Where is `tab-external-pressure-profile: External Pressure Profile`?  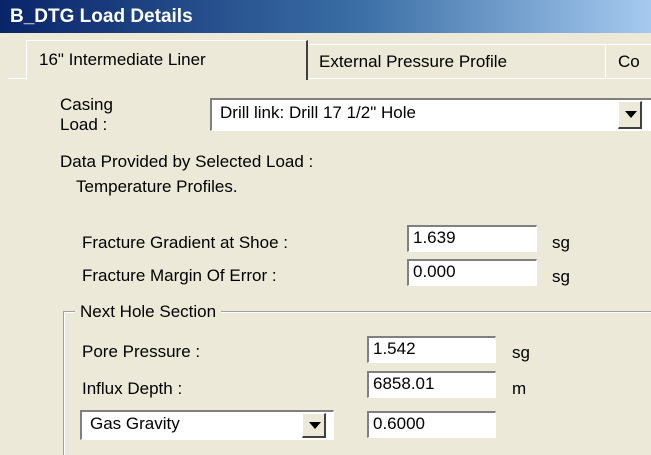 tab-external-pressure-profile: External Pressure Profile is located at coordinates (456, 61).